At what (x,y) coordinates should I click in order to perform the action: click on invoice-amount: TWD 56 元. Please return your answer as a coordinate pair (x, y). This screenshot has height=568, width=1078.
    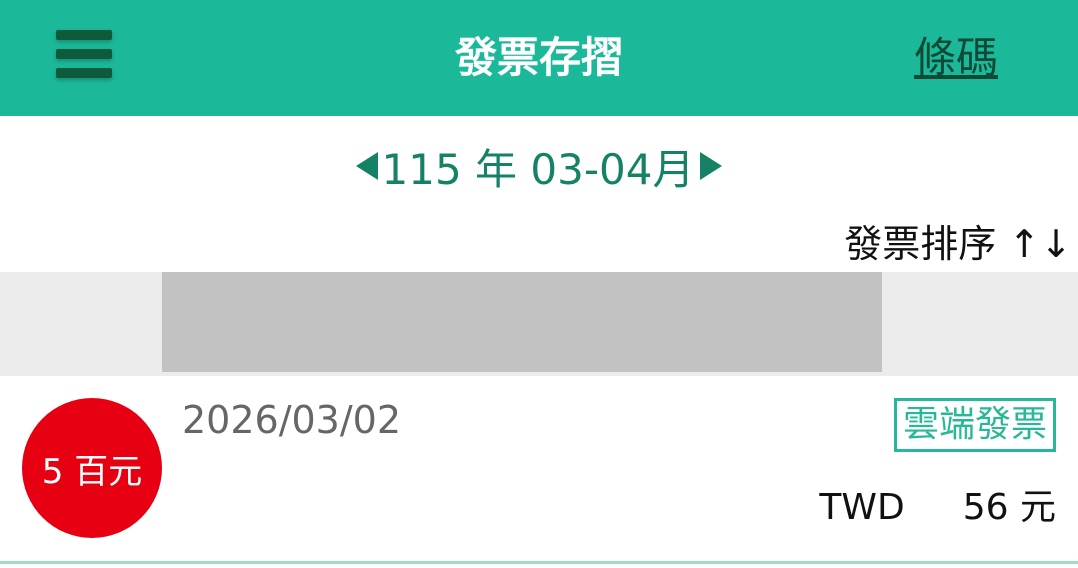
    Looking at the image, I should click on (937, 504).